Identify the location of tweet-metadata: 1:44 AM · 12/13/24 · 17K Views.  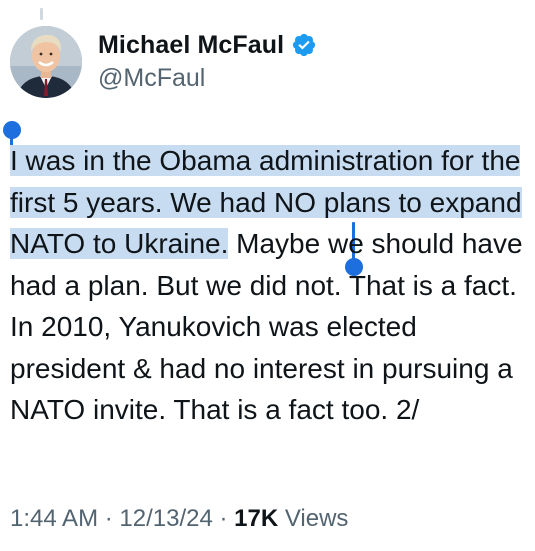
(179, 519).